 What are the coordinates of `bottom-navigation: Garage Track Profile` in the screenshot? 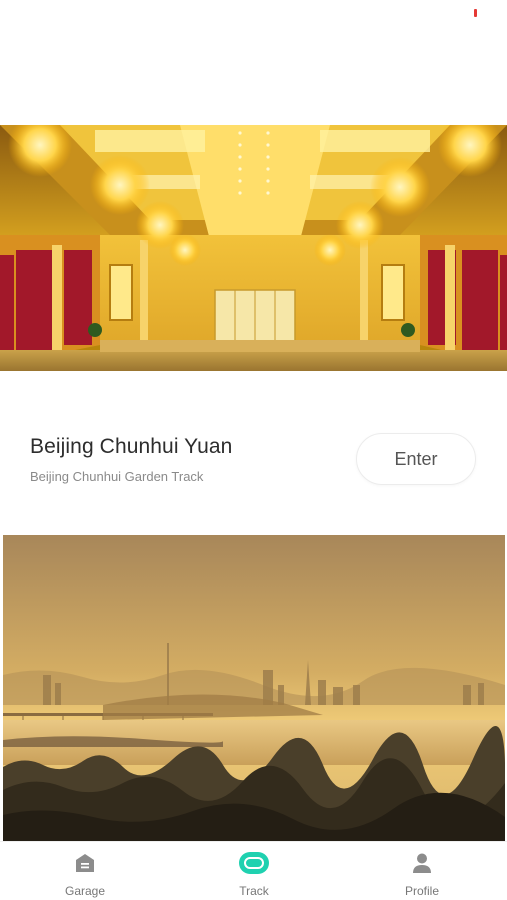 It's located at (253, 870).